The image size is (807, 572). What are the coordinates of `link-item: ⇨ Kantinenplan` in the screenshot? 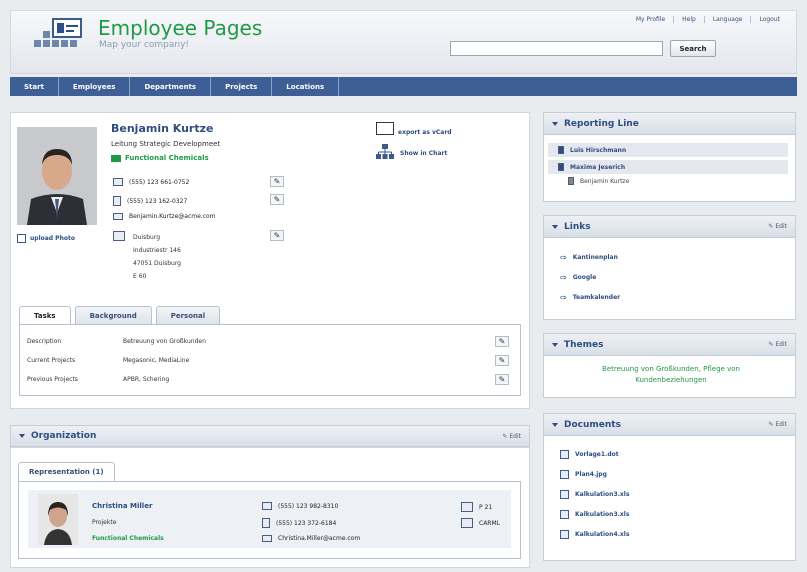 It's located at (589, 257).